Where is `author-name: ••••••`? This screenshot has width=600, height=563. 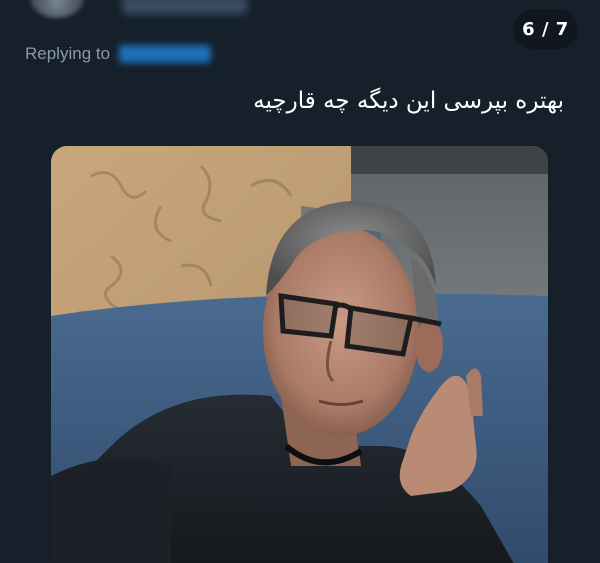
author-name: •••••• is located at coordinates (184, 7).